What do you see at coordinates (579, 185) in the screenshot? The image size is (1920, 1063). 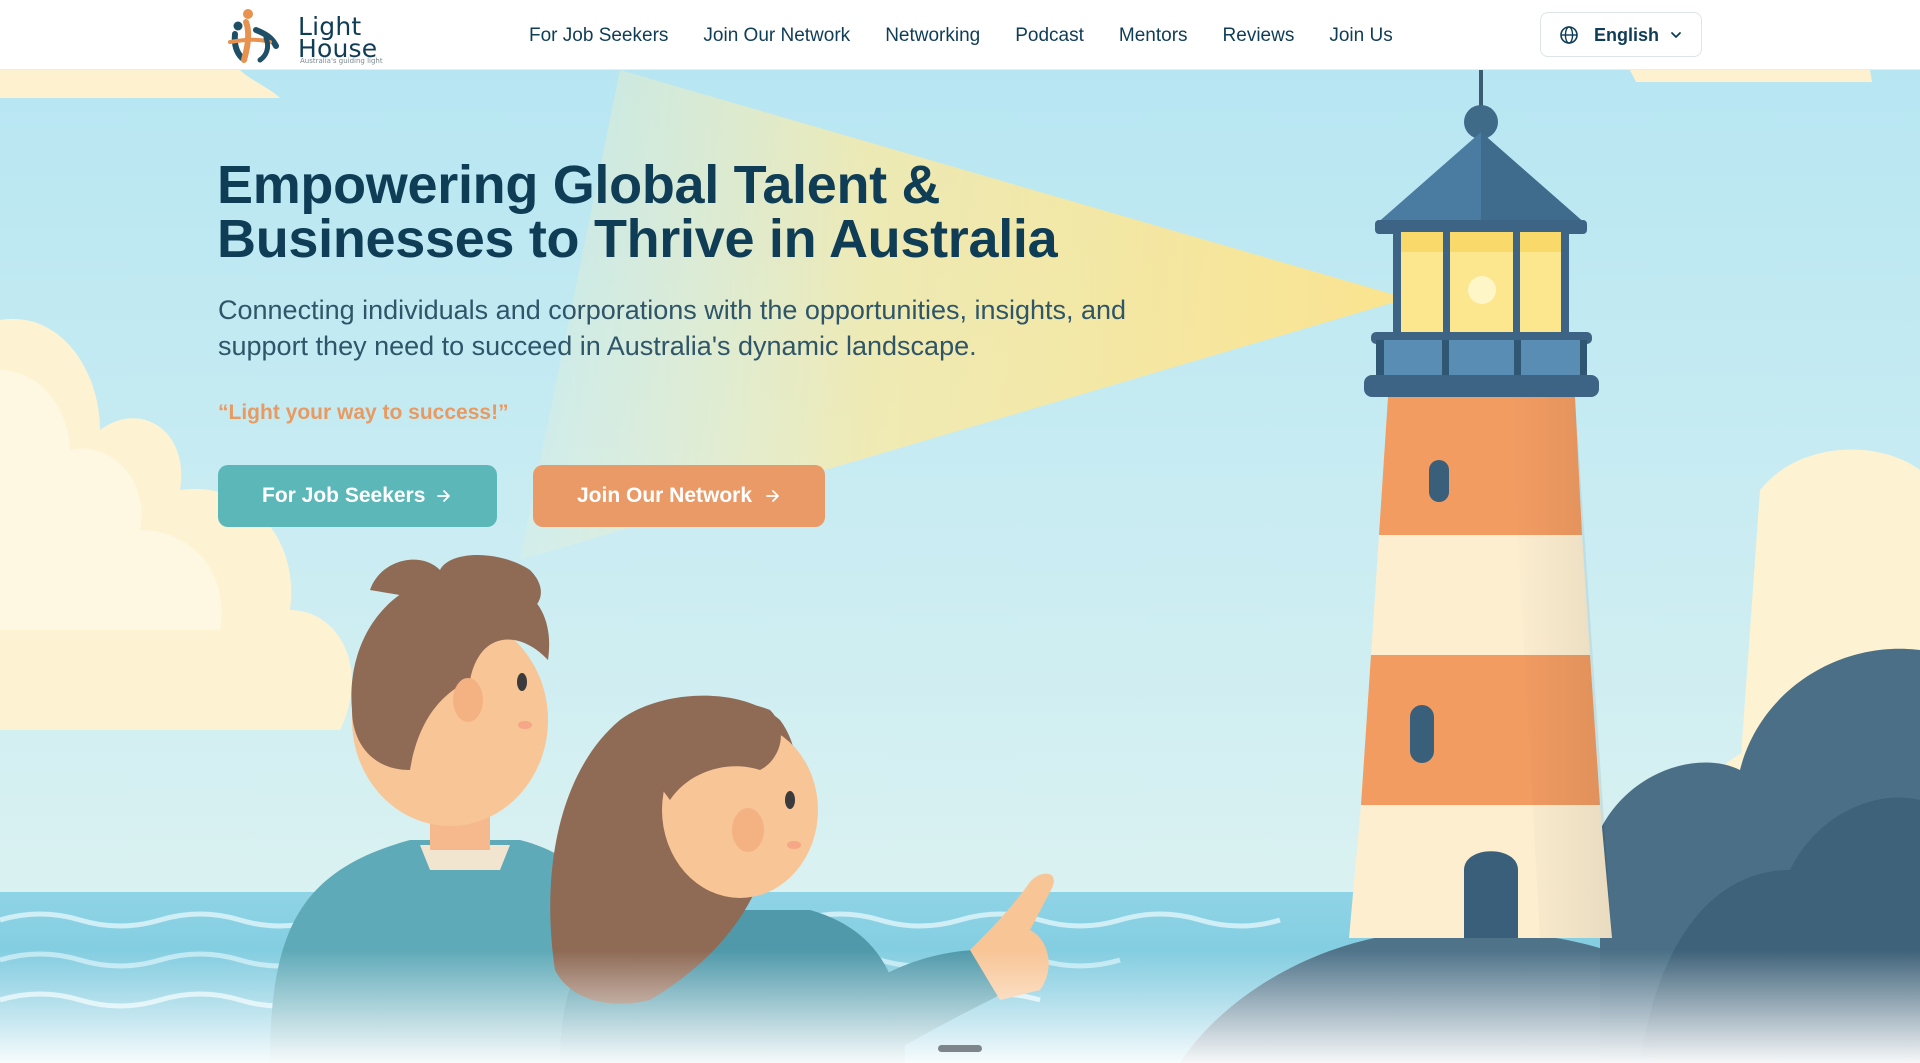 I see `hero-title-line-1: Empowering Global Talent &` at bounding box center [579, 185].